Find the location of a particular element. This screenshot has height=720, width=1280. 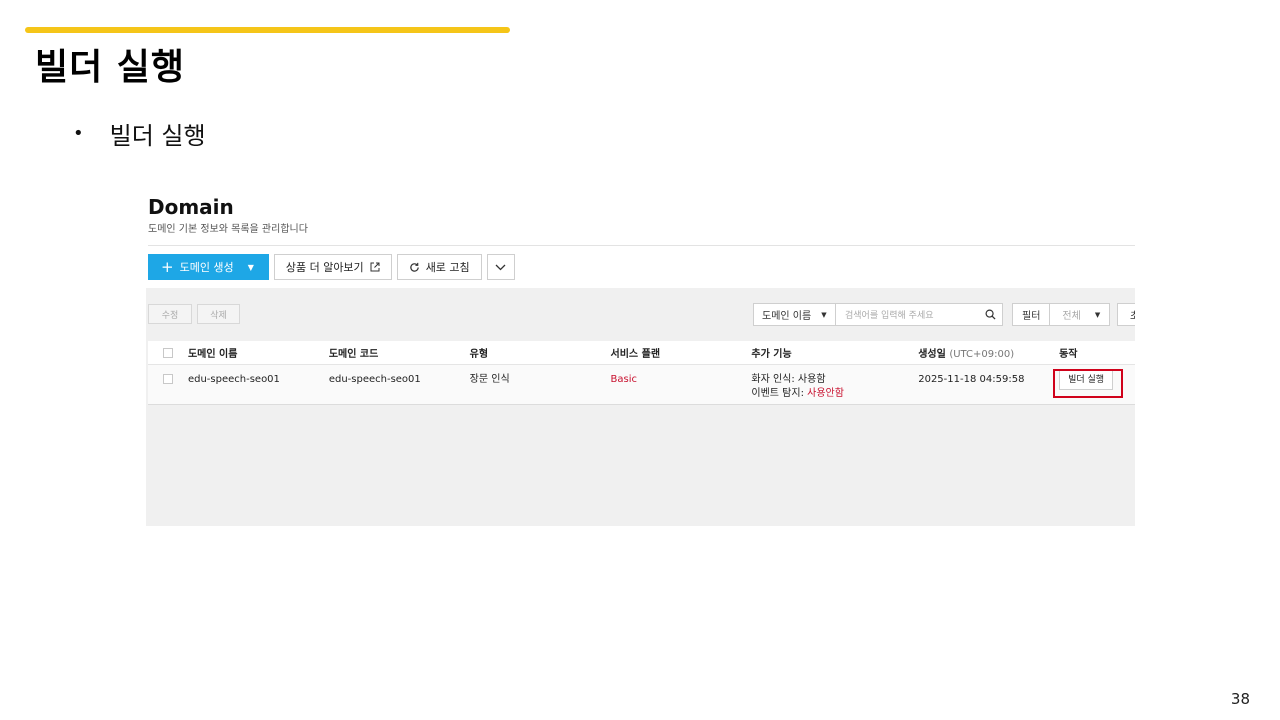

bullet-text: 빌더 실행 is located at coordinates (157, 136).